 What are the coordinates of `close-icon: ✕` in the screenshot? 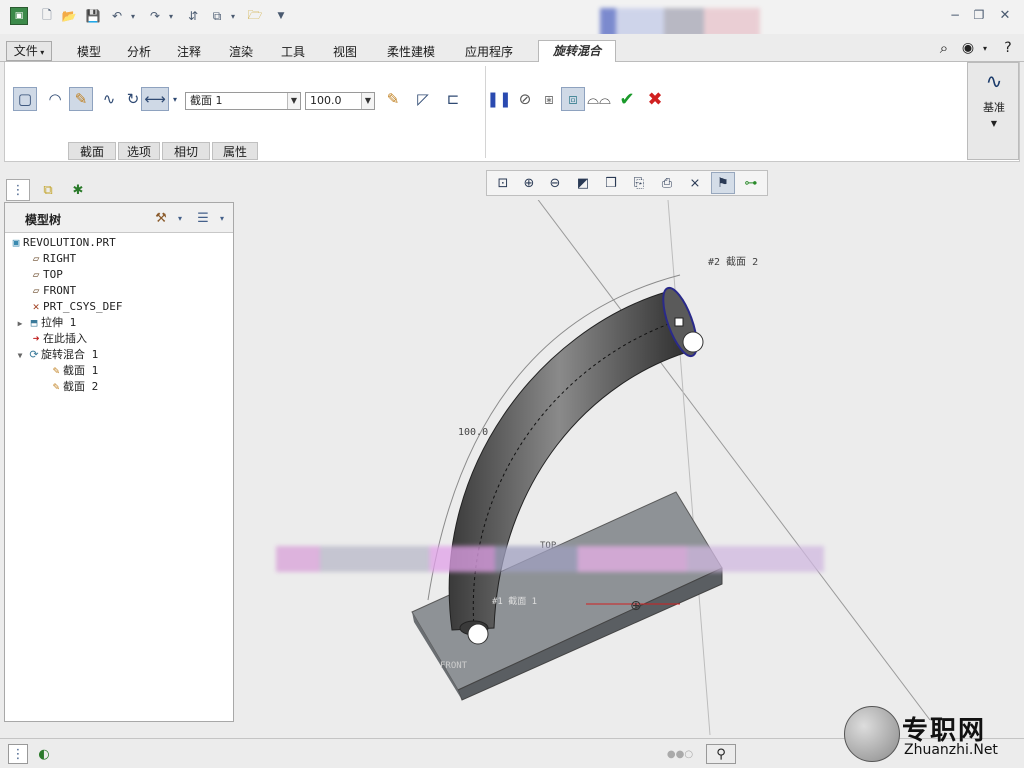 It's located at (1005, 15).